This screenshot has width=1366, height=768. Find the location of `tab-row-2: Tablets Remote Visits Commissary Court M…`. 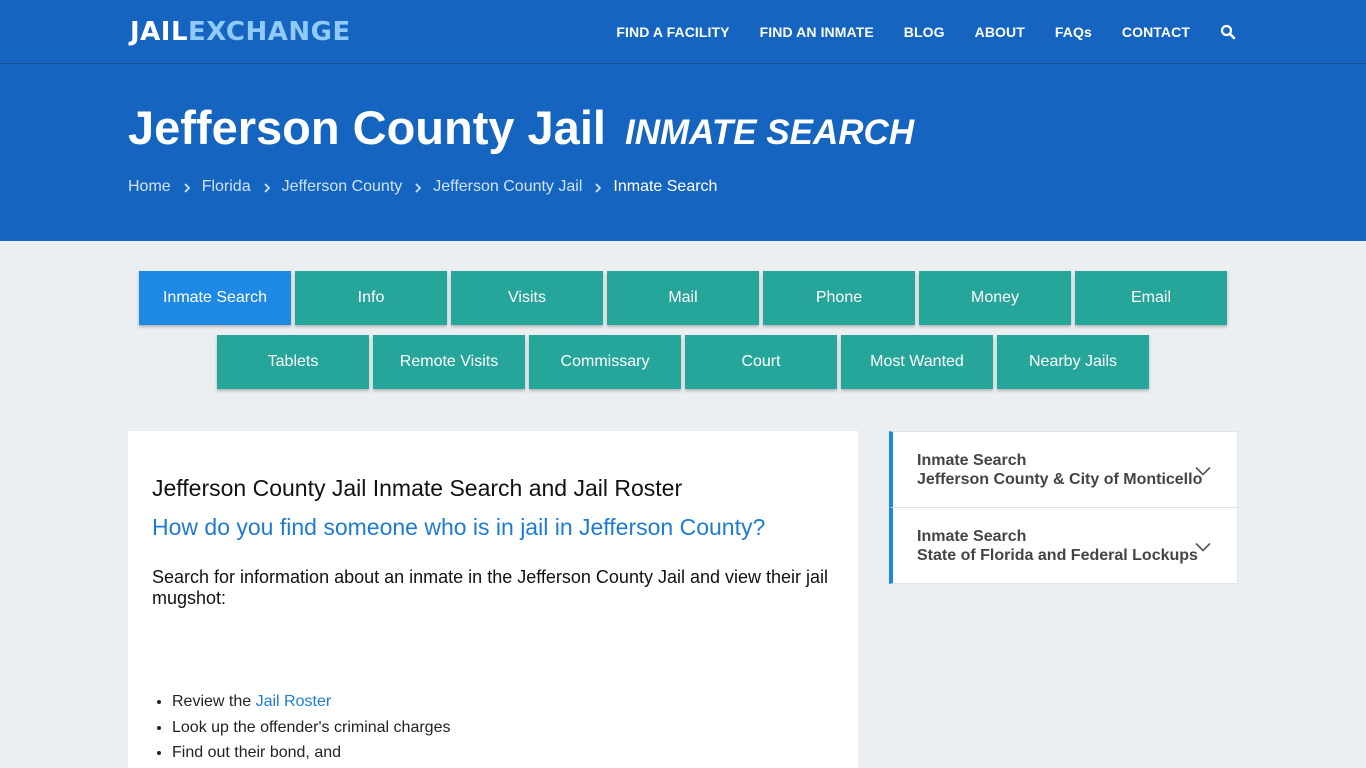

tab-row-2: Tablets Remote Visits Commissary Court M… is located at coordinates (683, 362).